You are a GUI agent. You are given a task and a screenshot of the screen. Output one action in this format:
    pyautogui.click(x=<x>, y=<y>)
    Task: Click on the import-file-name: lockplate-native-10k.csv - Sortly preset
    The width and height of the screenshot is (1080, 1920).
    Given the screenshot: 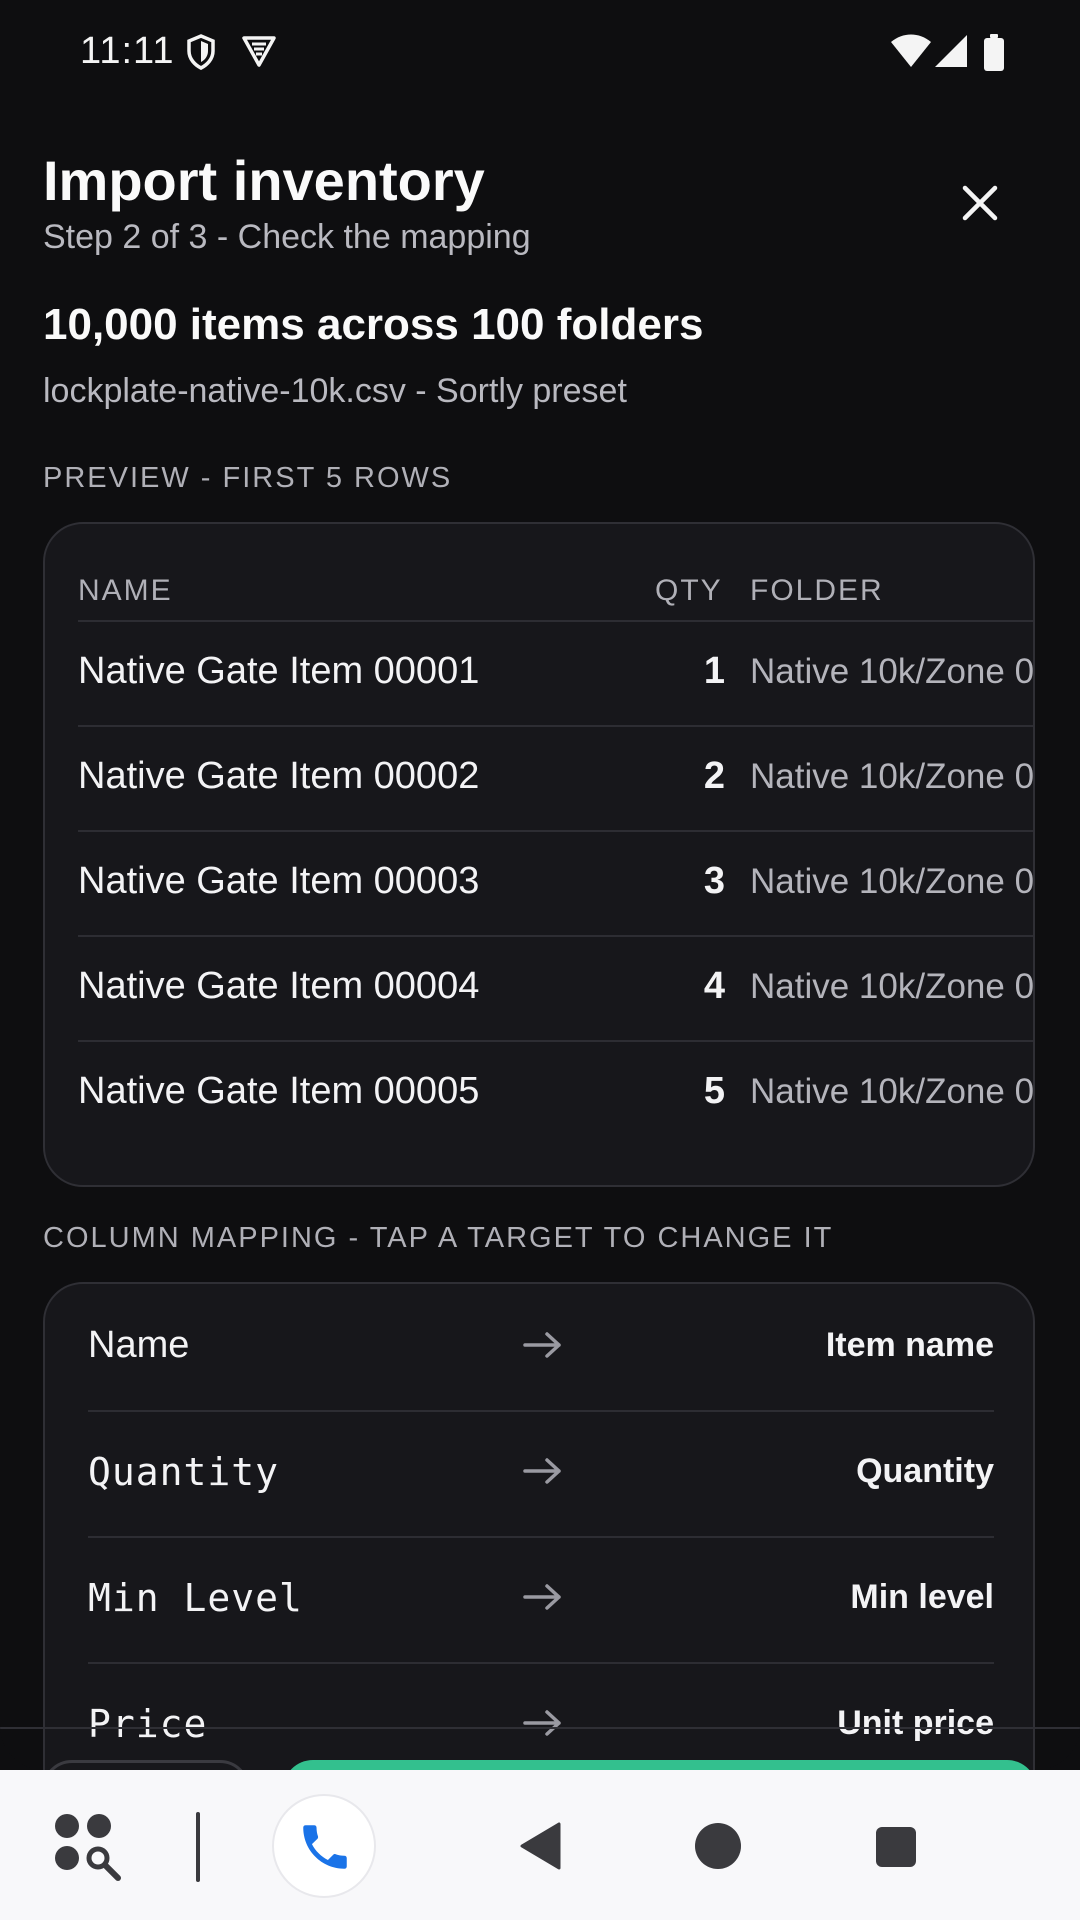 What is the action you would take?
    pyautogui.click(x=335, y=391)
    